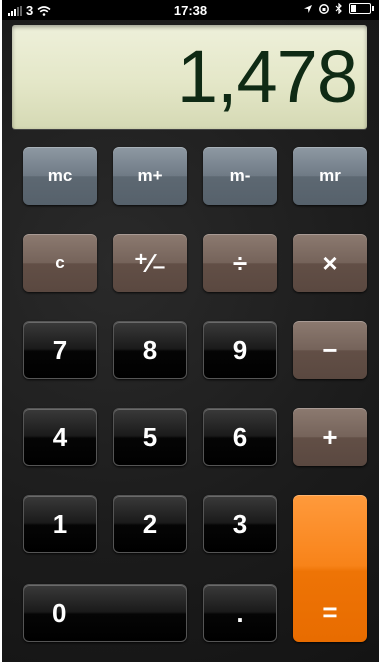  What do you see at coordinates (240, 350) in the screenshot?
I see `digit-9-button: 9` at bounding box center [240, 350].